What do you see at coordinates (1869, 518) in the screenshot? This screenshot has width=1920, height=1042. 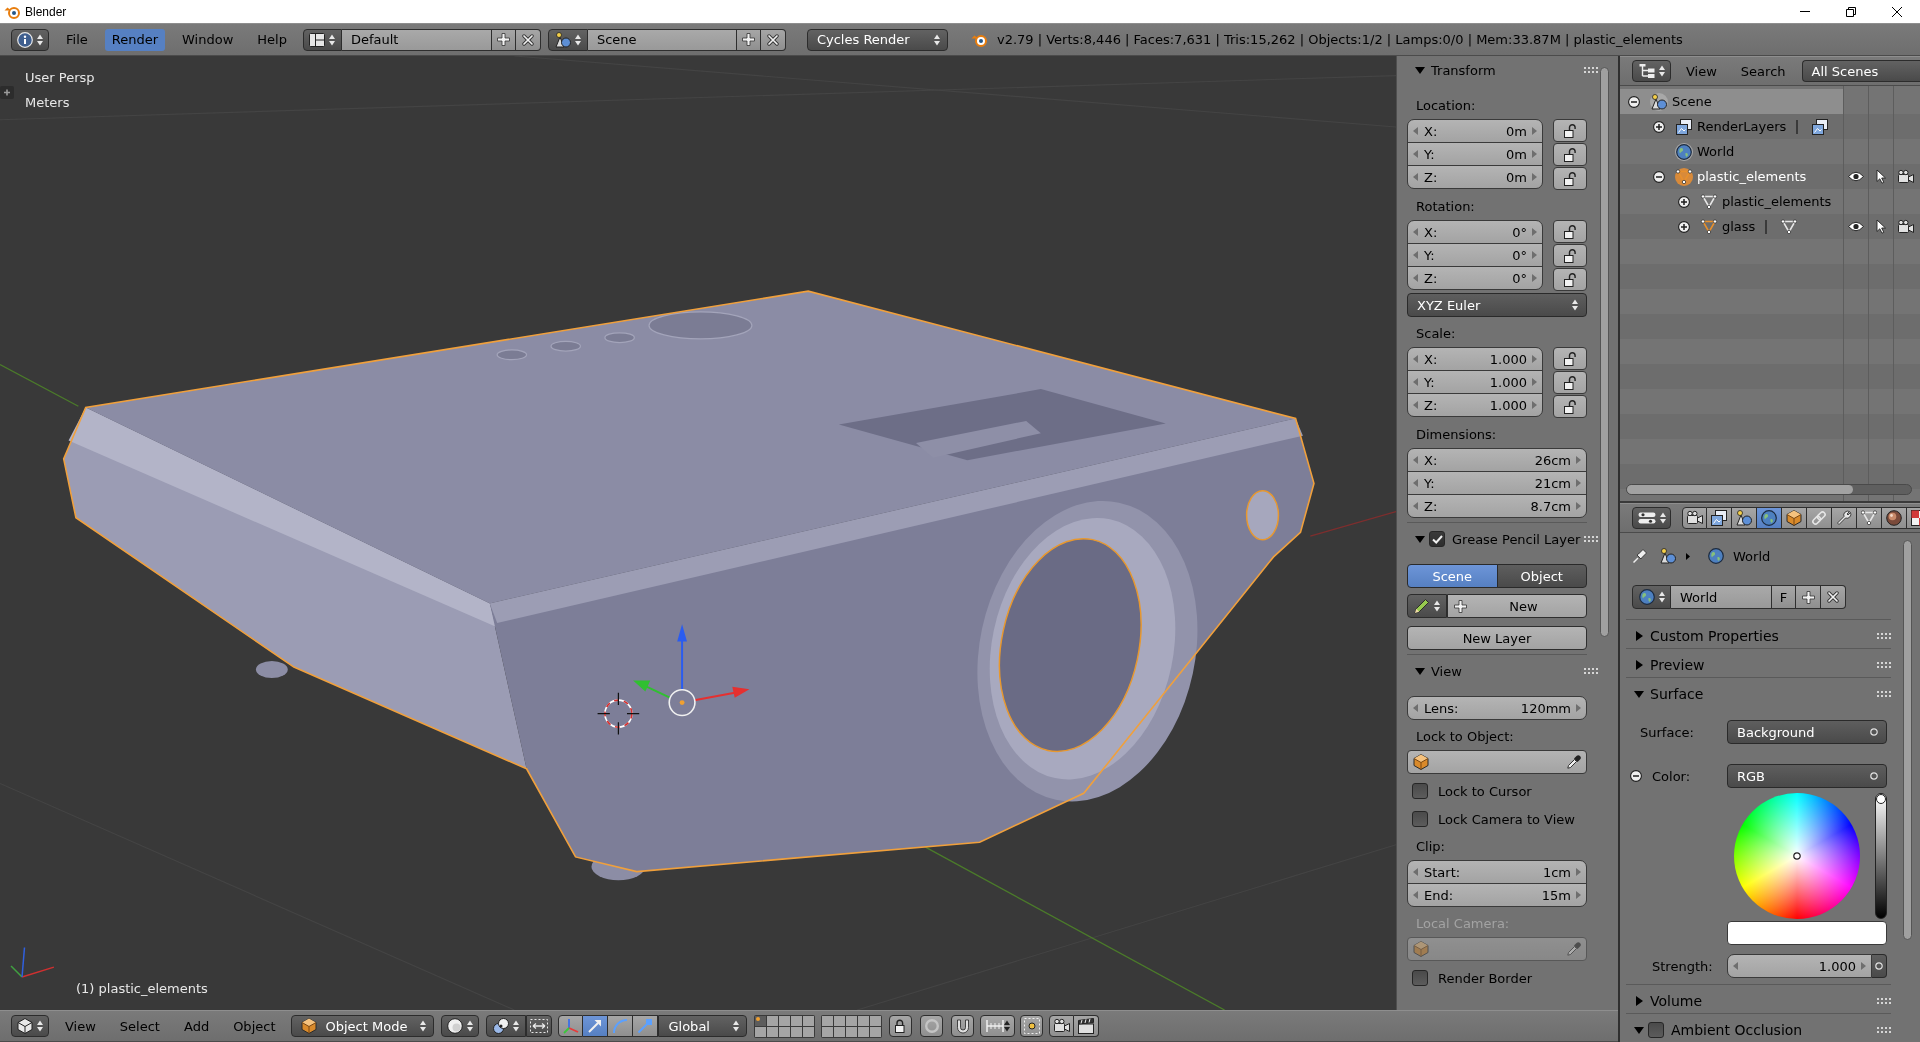 I see `data-tab` at bounding box center [1869, 518].